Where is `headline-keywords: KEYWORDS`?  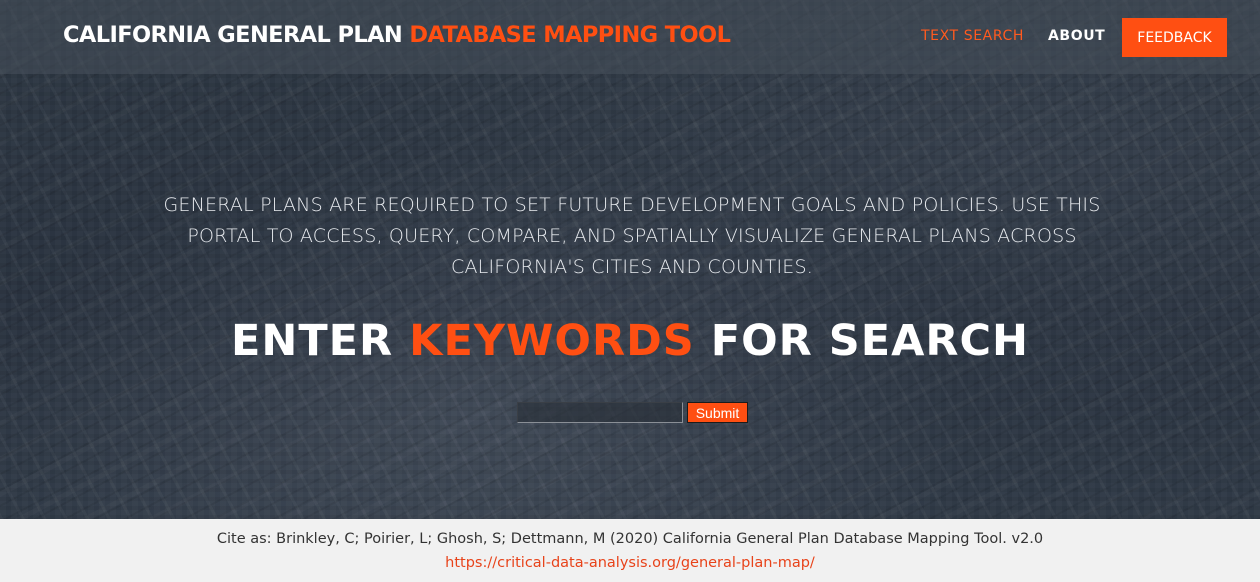 headline-keywords: KEYWORDS is located at coordinates (552, 341).